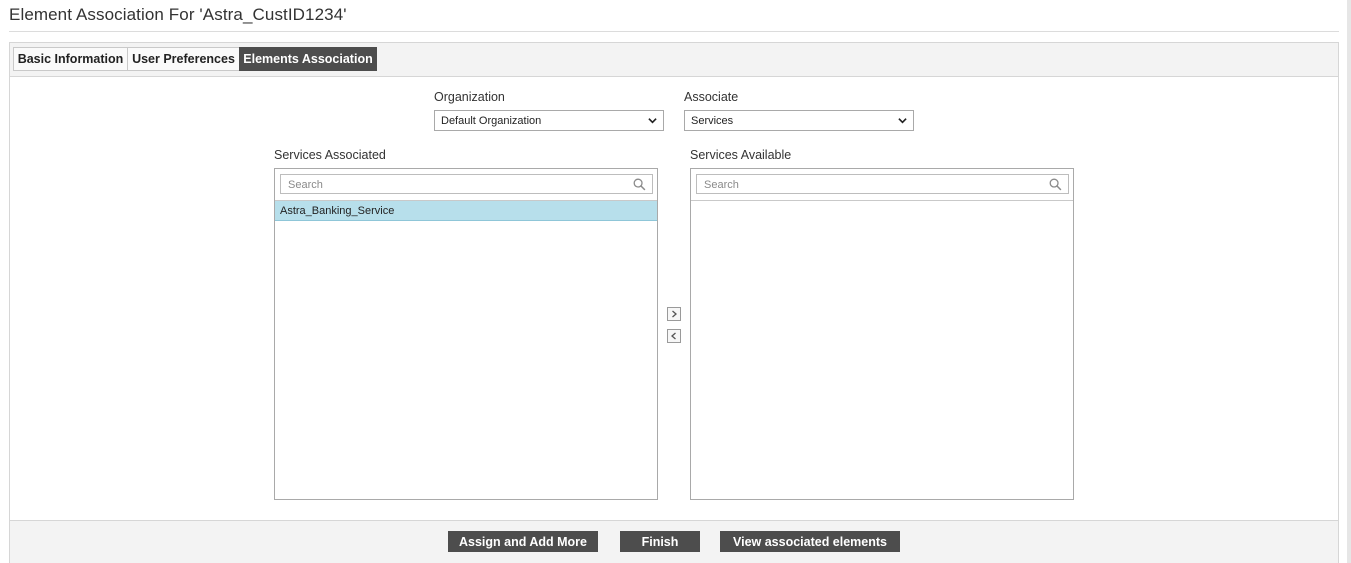  Describe the element at coordinates (455, 185) in the screenshot. I see `associated-search-input` at that location.